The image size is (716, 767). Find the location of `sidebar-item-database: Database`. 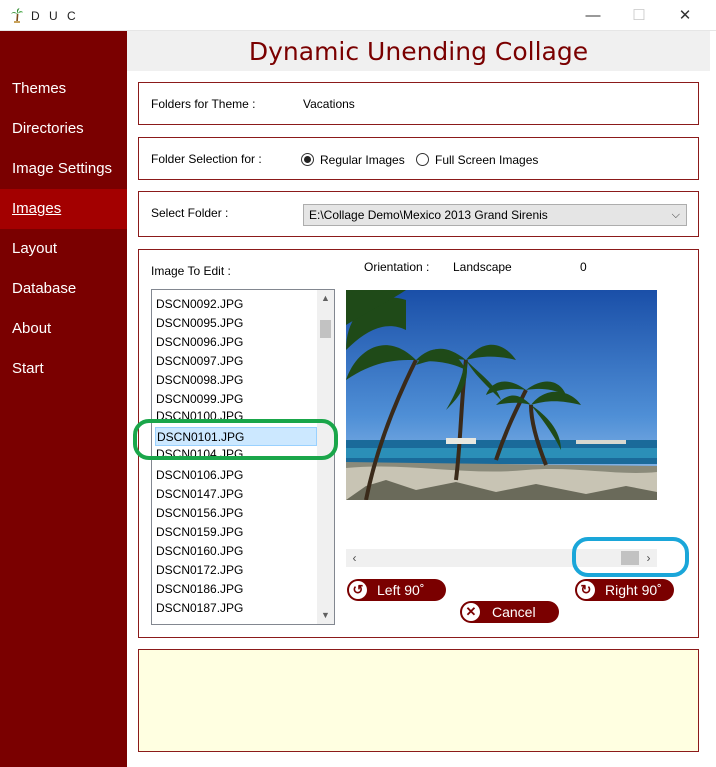

sidebar-item-database: Database is located at coordinates (63, 289).